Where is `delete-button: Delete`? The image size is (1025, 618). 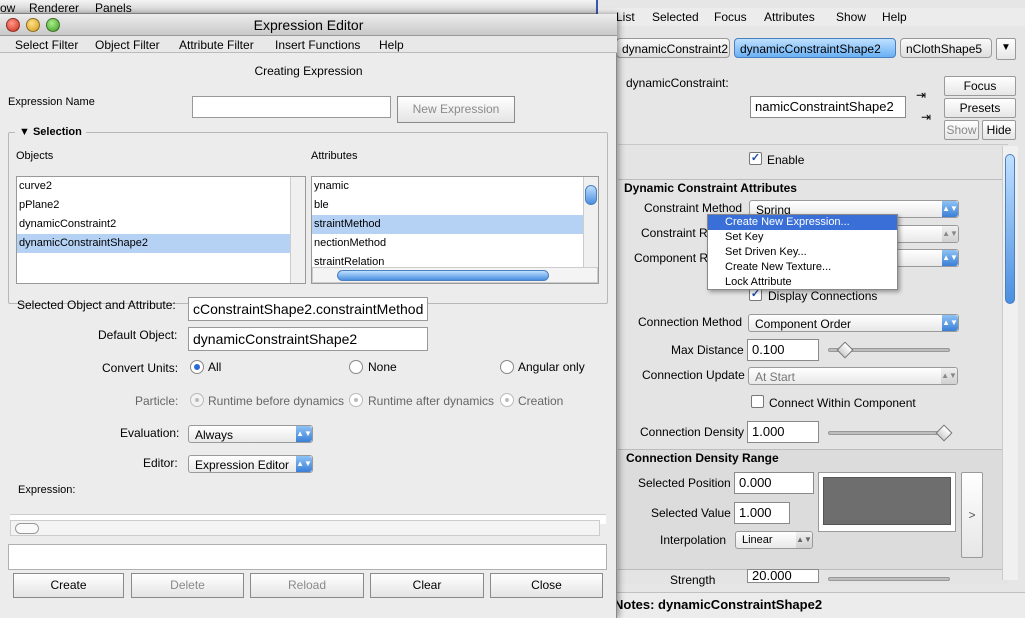
delete-button: Delete is located at coordinates (187, 585).